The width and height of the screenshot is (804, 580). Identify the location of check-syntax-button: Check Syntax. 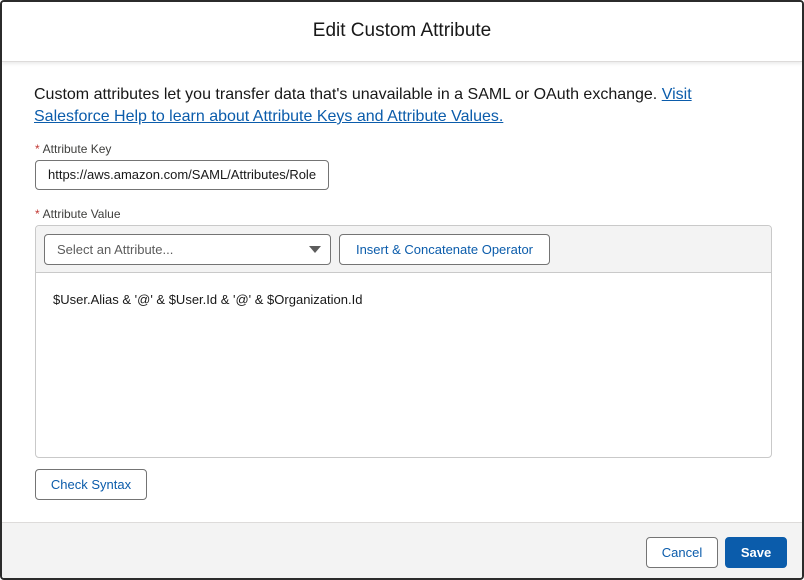
(91, 484).